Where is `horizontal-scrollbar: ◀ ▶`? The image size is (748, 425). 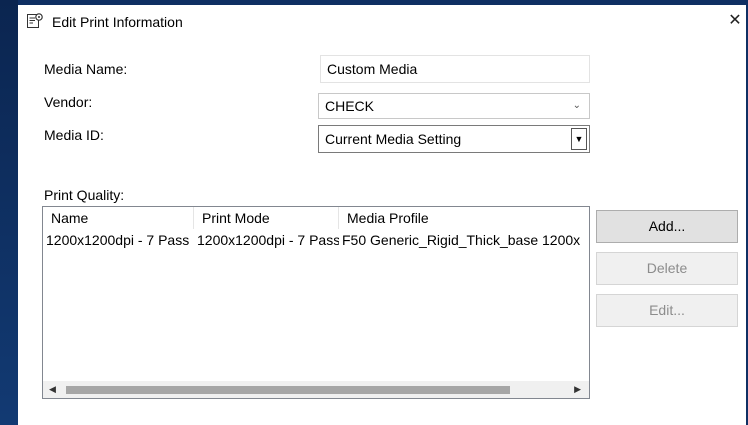 horizontal-scrollbar: ◀ ▶ is located at coordinates (316, 389).